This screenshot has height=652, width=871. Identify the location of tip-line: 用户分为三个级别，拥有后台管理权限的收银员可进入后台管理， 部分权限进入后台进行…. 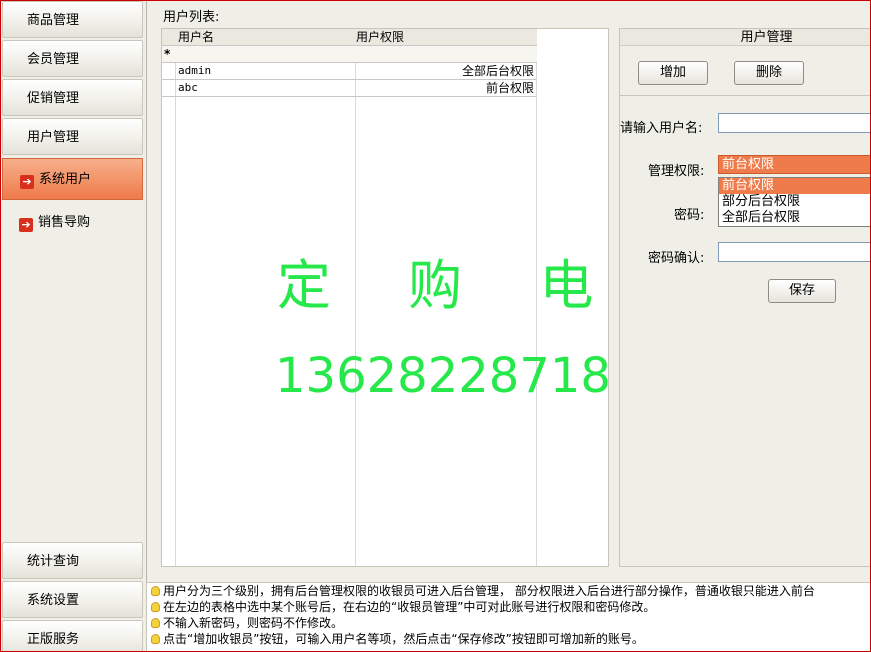
(508, 591).